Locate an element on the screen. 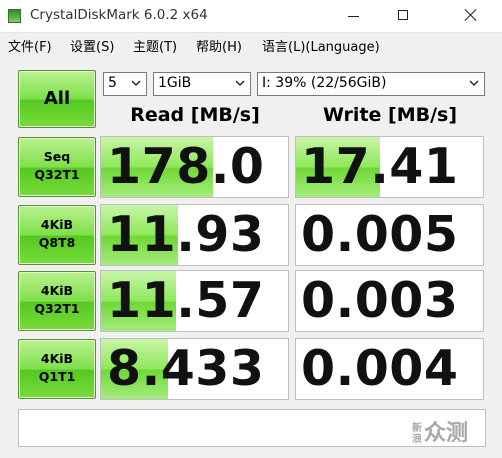 The image size is (502, 458). drive-select: I: 39% (22/56GiB) is located at coordinates (371, 84).